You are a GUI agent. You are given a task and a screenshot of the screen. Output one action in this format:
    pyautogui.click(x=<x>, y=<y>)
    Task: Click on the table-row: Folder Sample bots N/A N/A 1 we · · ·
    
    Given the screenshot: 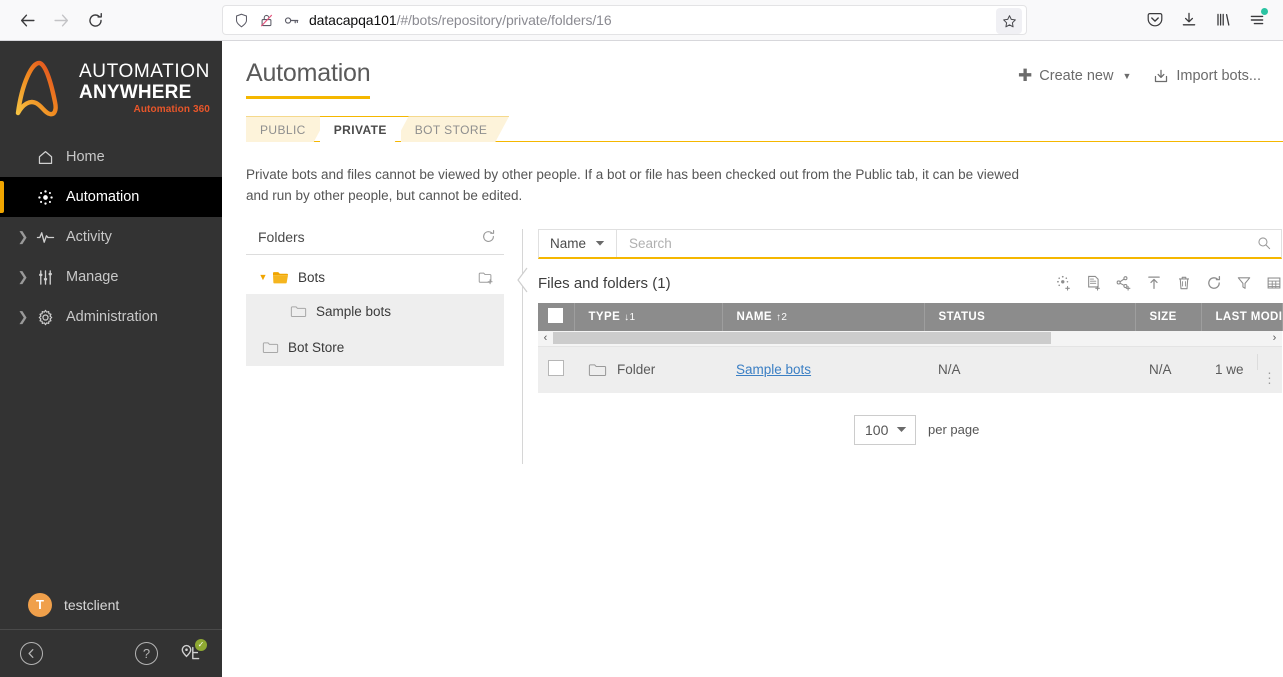 What is the action you would take?
    pyautogui.click(x=910, y=369)
    